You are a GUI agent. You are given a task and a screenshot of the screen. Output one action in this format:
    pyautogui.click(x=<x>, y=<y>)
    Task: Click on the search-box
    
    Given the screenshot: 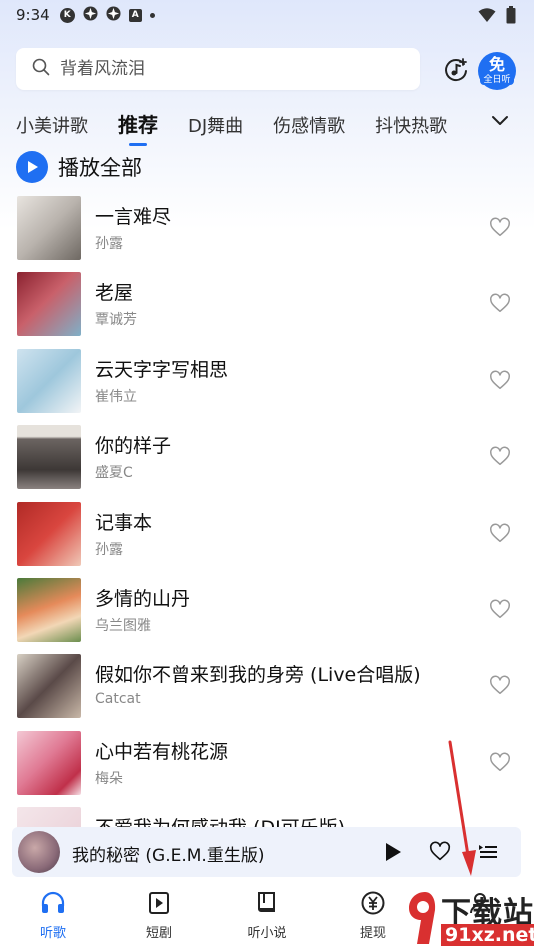 What is the action you would take?
    pyautogui.click(x=218, y=69)
    